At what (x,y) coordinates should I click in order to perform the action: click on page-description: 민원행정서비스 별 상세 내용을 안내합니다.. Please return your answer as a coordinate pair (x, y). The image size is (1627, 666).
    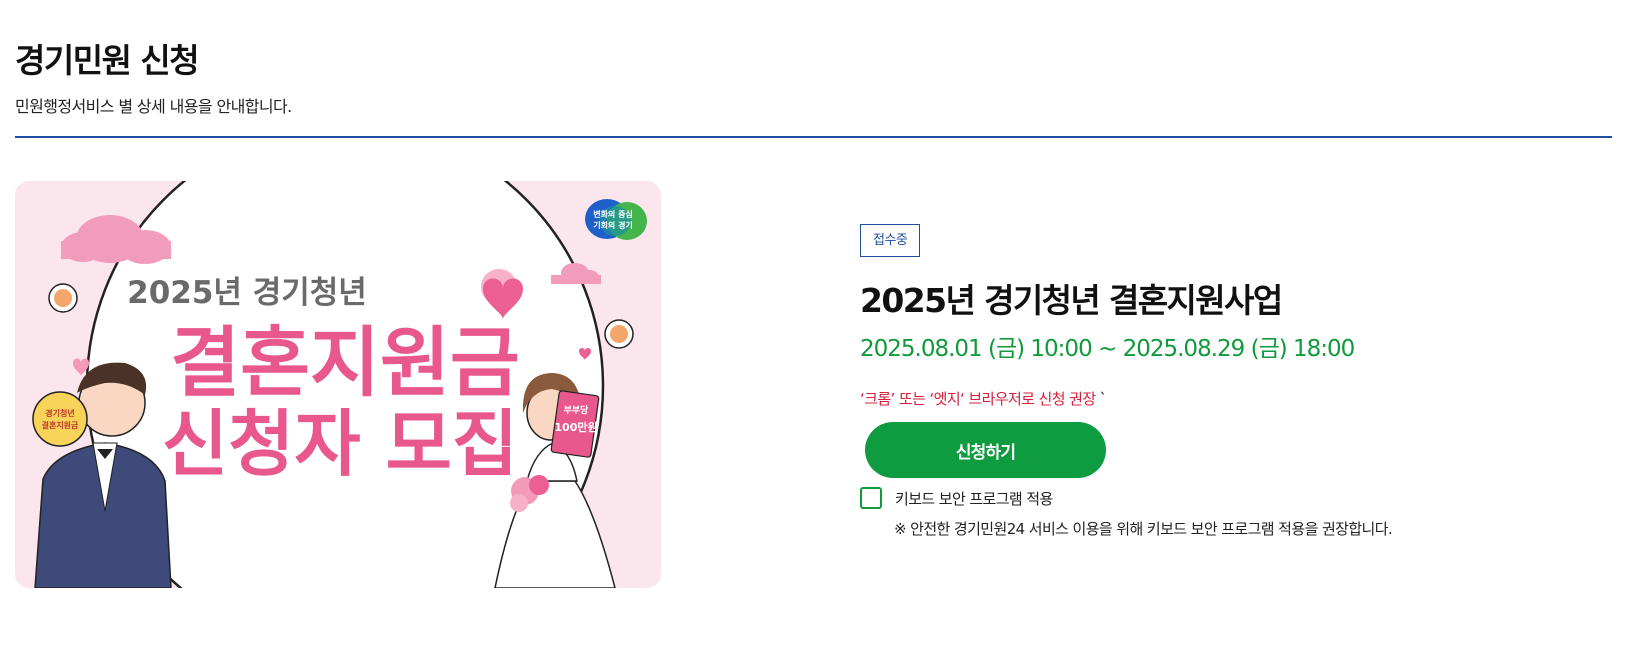
    Looking at the image, I should click on (153, 106).